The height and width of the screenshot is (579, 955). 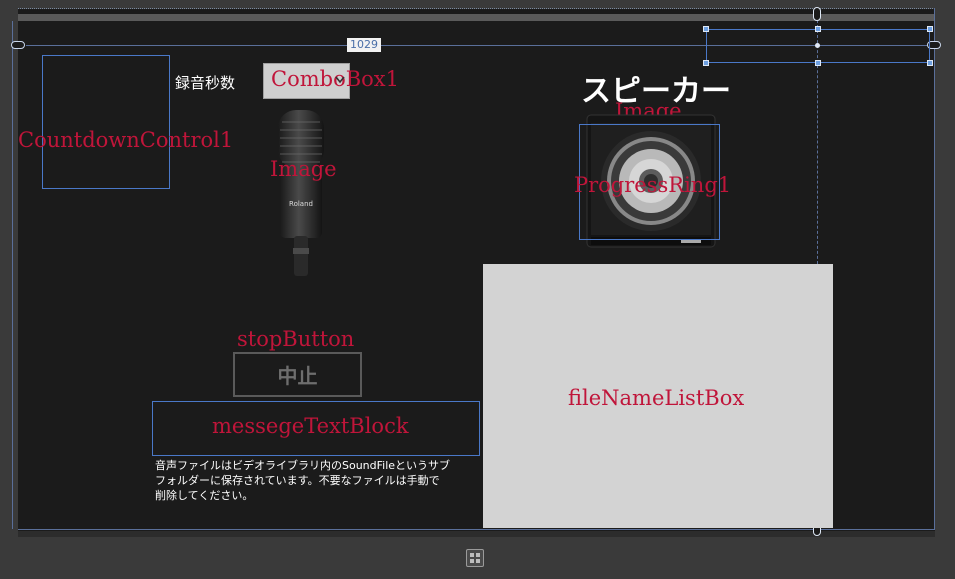 What do you see at coordinates (930, 63) in the screenshot?
I see `resize-handle-se` at bounding box center [930, 63].